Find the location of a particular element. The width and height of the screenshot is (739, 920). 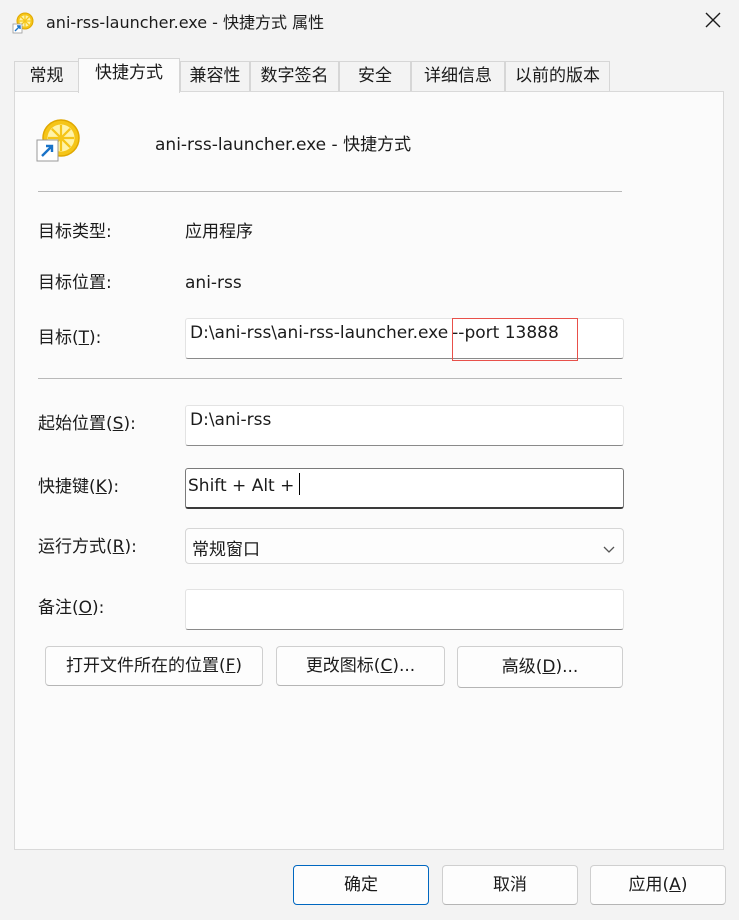

start-in-field: D:\ani-rss is located at coordinates (404, 425).